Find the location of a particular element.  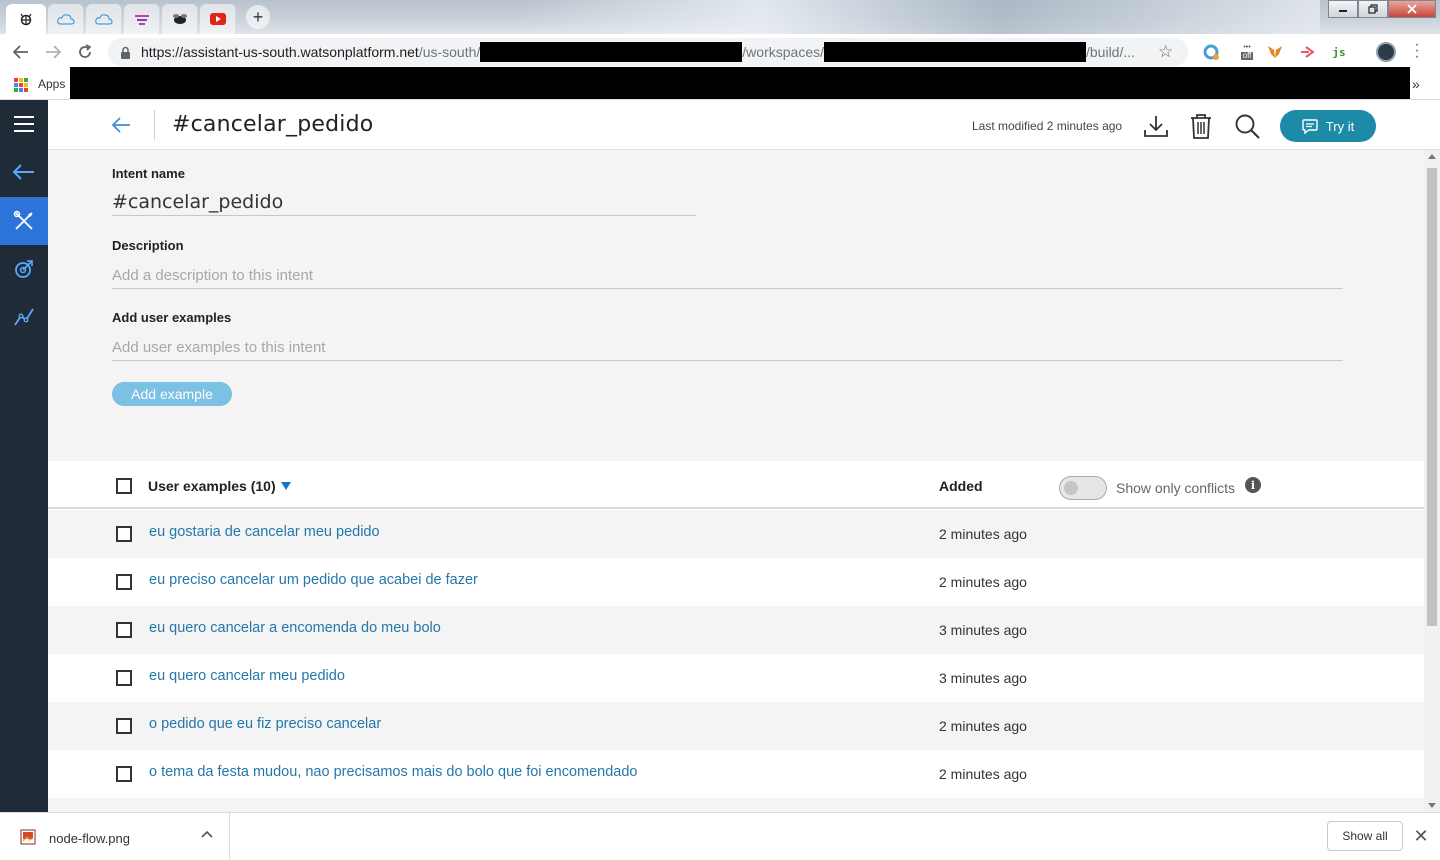

info-icon: i is located at coordinates (1253, 485).